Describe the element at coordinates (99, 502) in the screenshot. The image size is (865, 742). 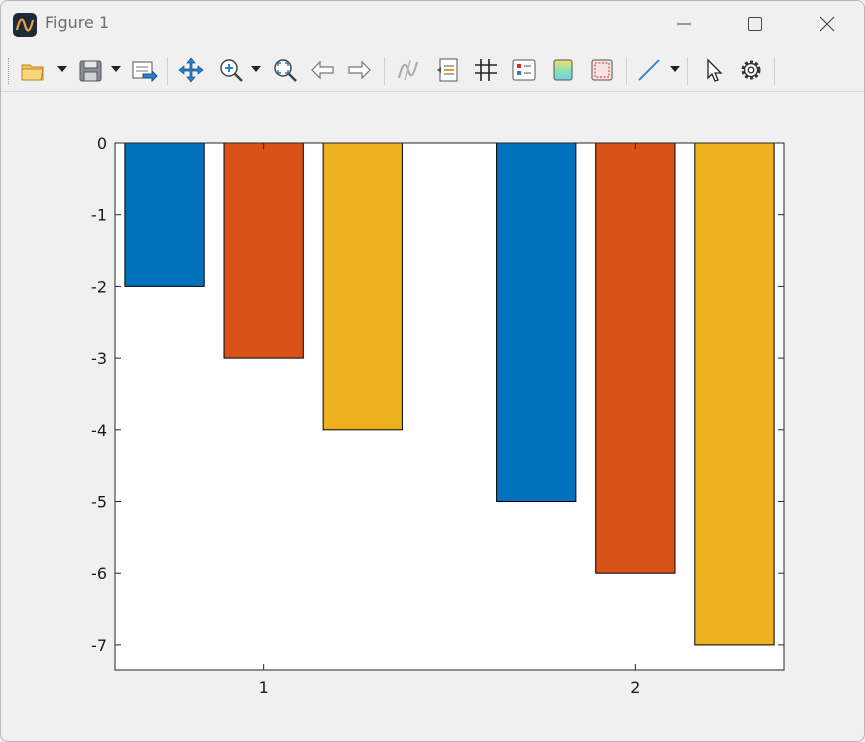
I see `y-tick-label: -5` at that location.